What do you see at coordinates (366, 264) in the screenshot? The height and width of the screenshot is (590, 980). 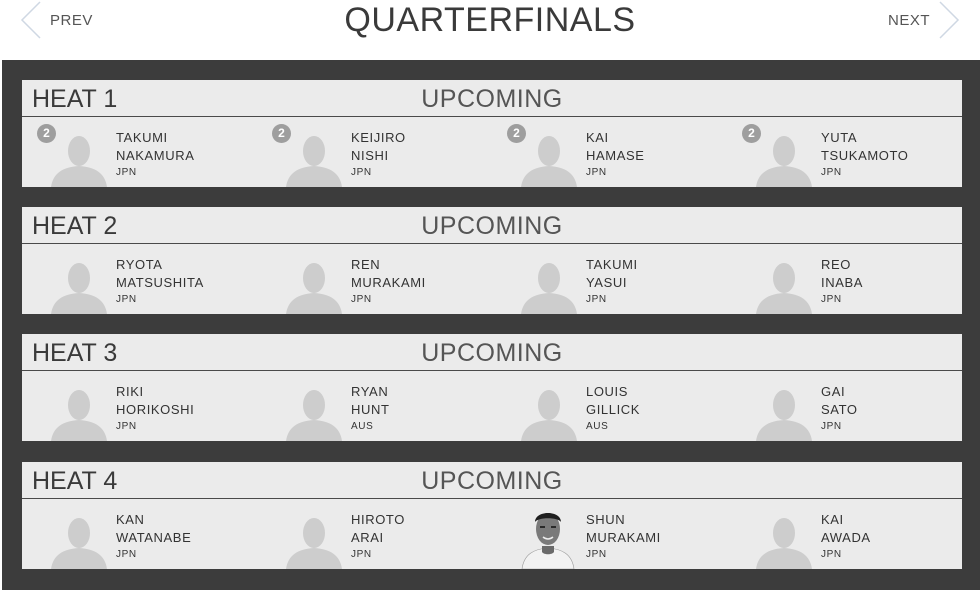 I see `athlete-first-name: REN` at bounding box center [366, 264].